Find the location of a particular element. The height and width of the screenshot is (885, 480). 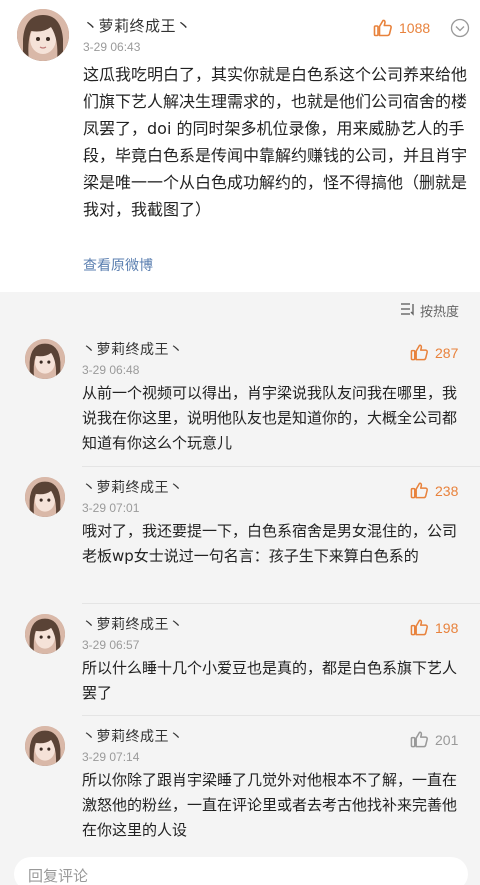

comment-like-count: 198 is located at coordinates (447, 627).